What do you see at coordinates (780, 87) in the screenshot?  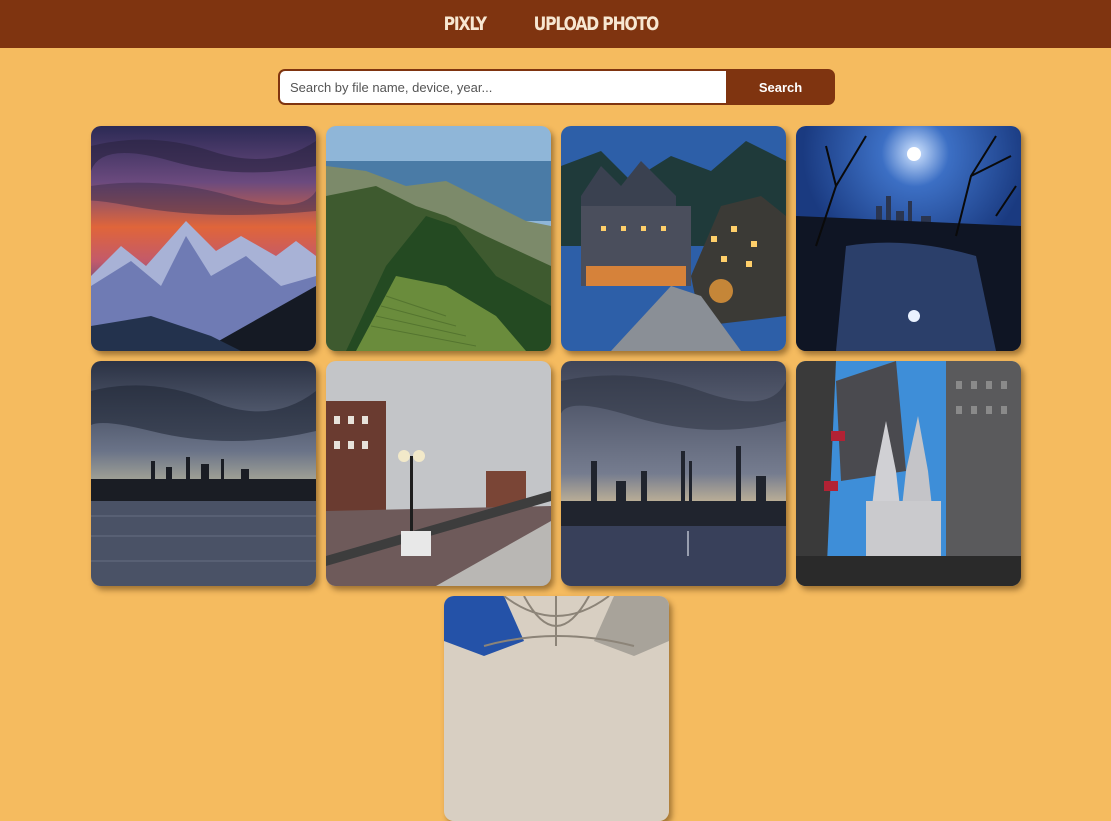 I see `search-button: Search` at bounding box center [780, 87].